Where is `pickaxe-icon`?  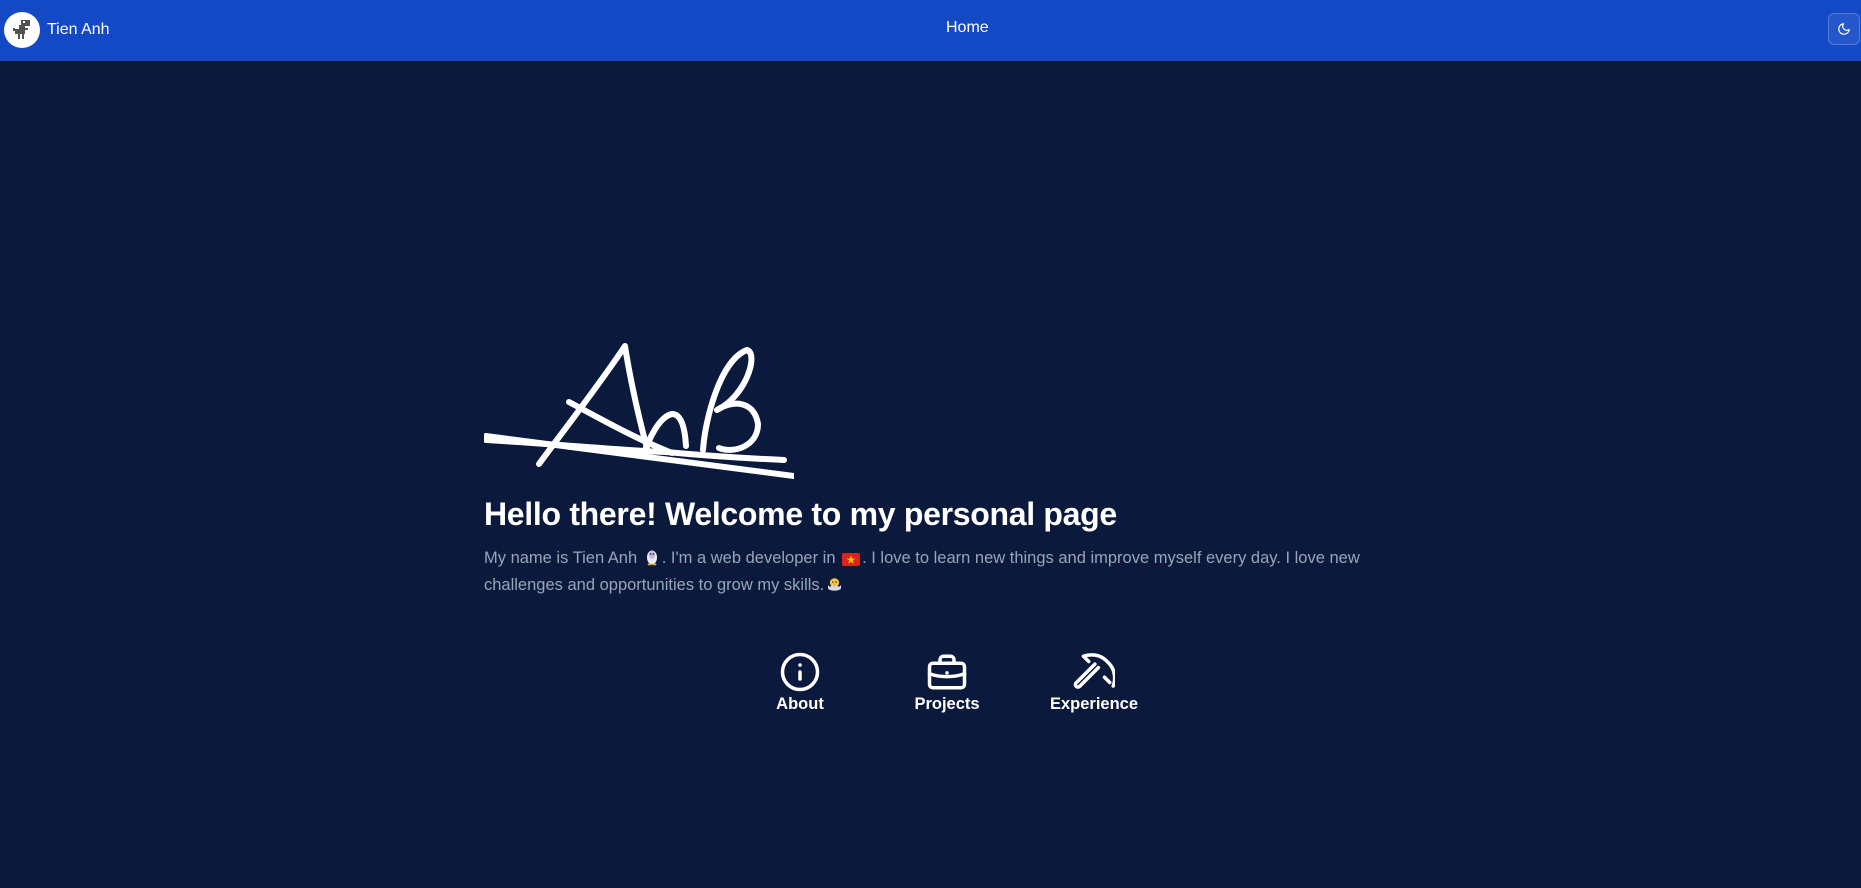 pickaxe-icon is located at coordinates (1094, 671).